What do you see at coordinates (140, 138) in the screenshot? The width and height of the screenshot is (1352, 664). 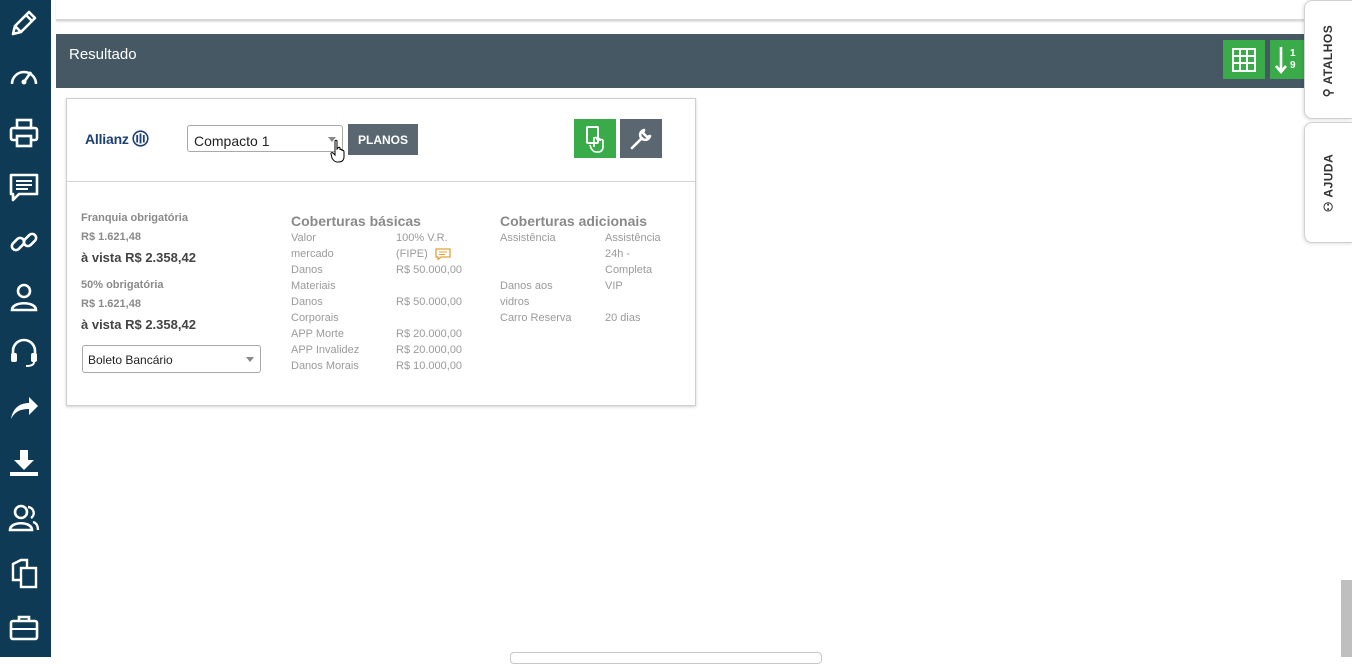 I see `allianz-emblem-icon` at bounding box center [140, 138].